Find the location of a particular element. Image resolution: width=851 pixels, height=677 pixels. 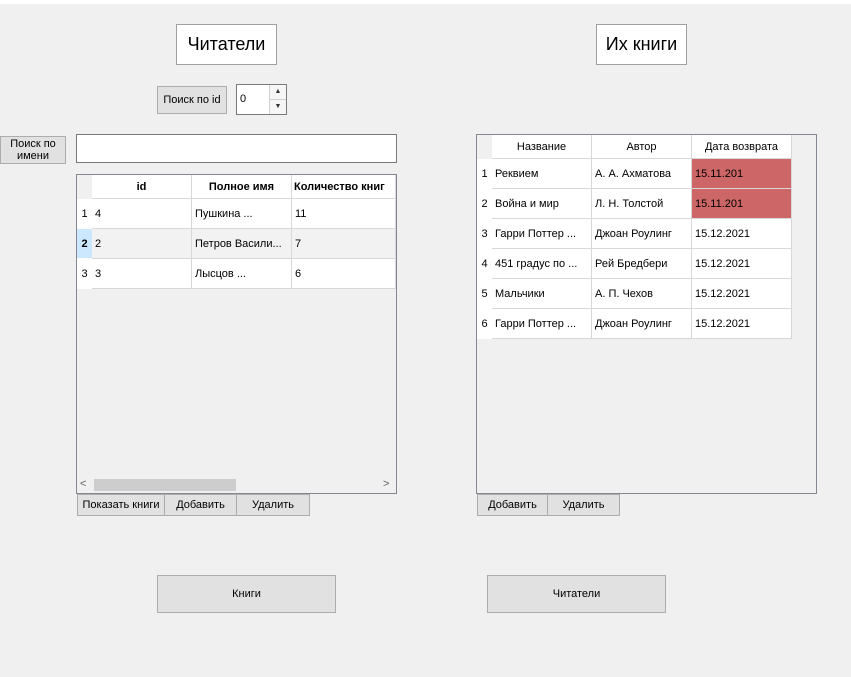

spin-down-icon: ▼ is located at coordinates (278, 106).